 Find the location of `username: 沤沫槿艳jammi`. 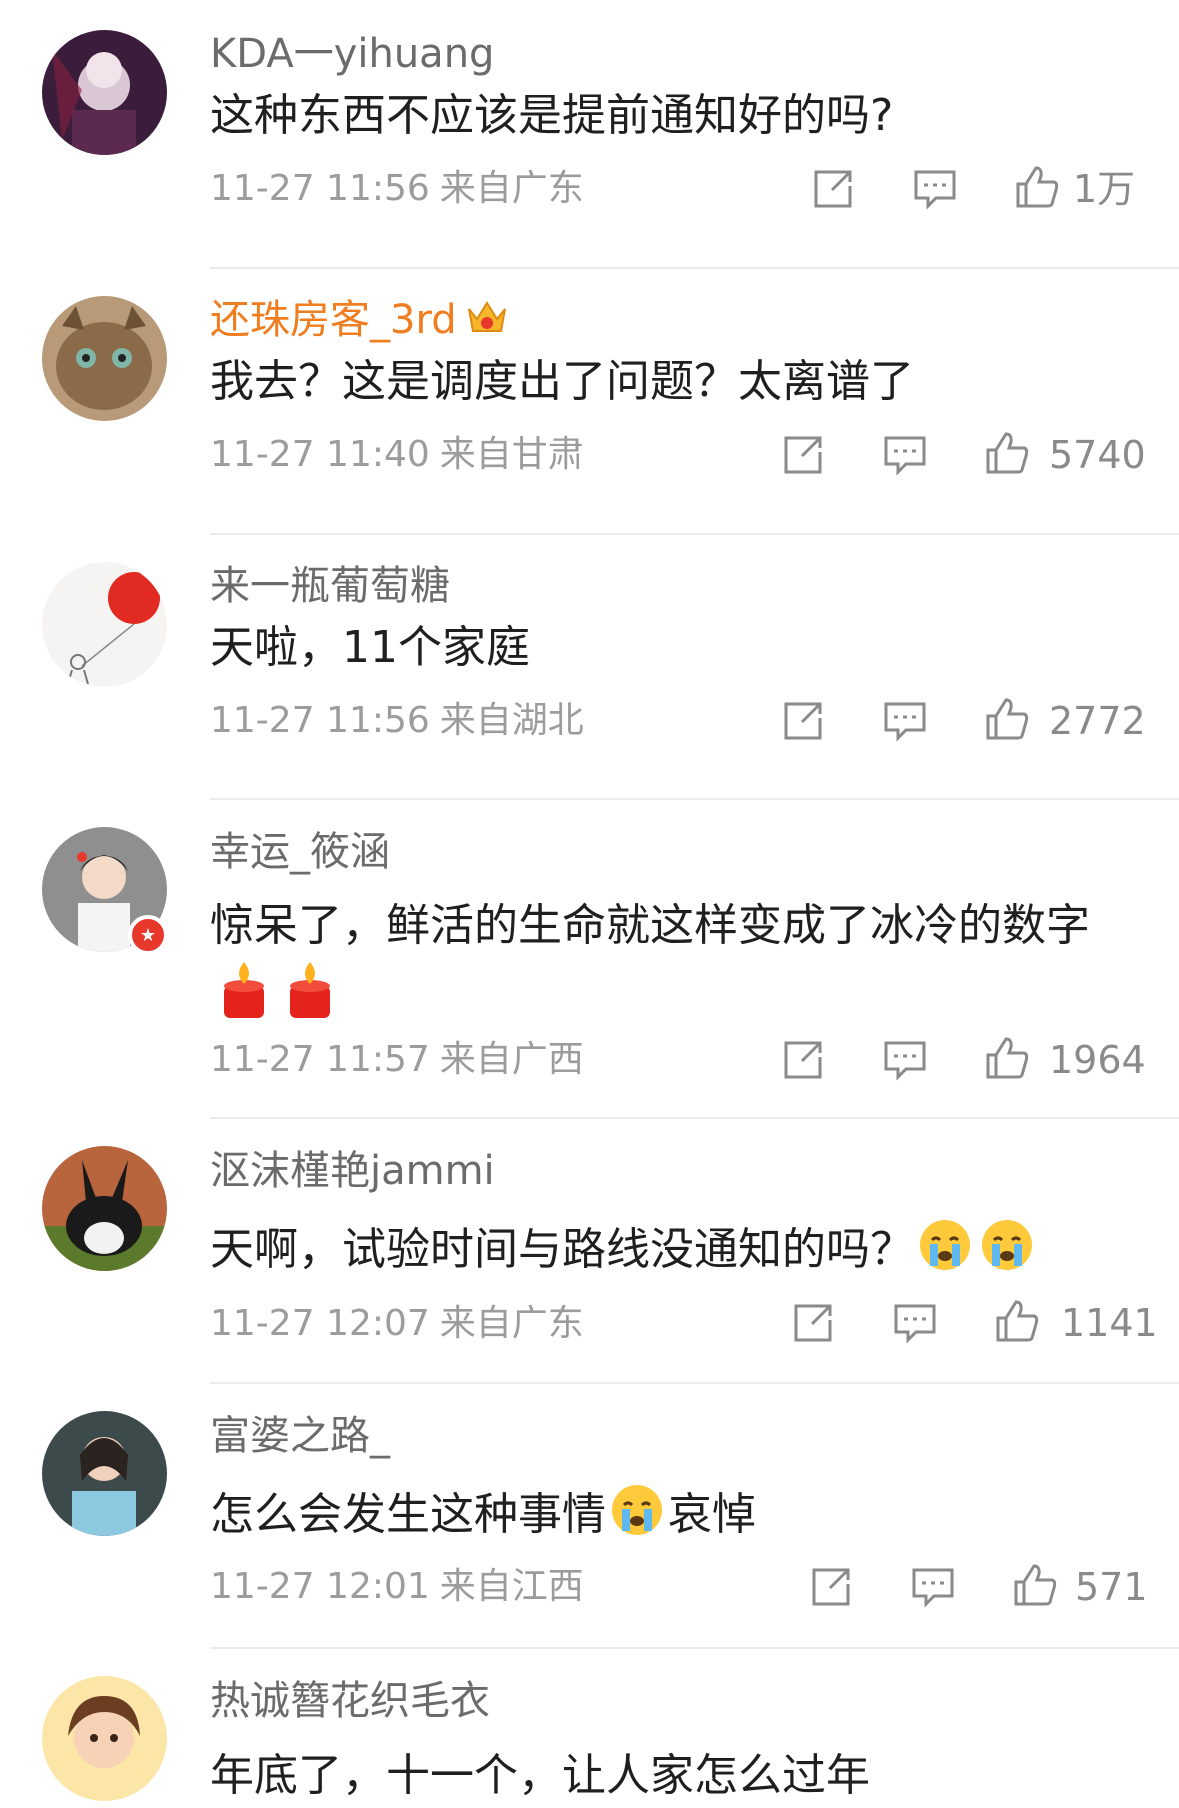

username: 沤沫槿艳jammi is located at coordinates (352, 1171).